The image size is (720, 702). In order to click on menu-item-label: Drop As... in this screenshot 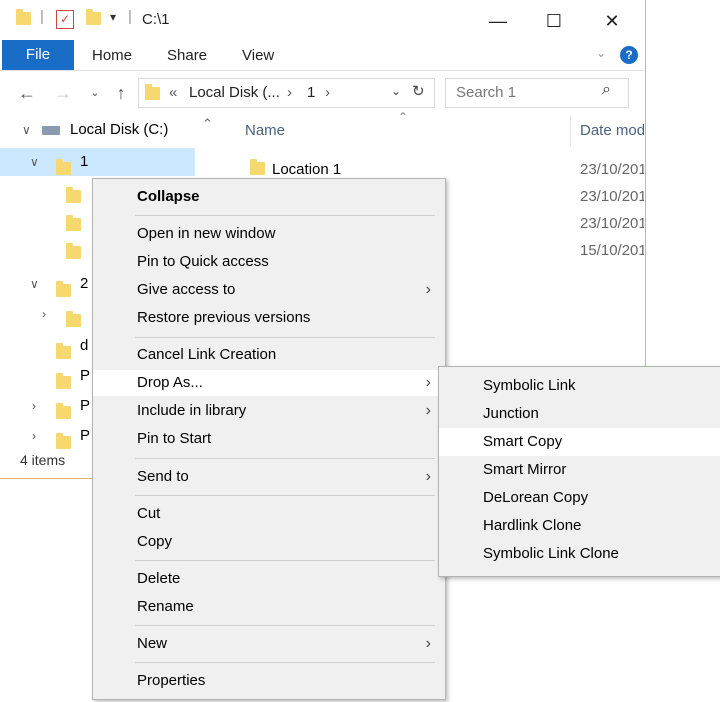, I will do `click(170, 382)`.